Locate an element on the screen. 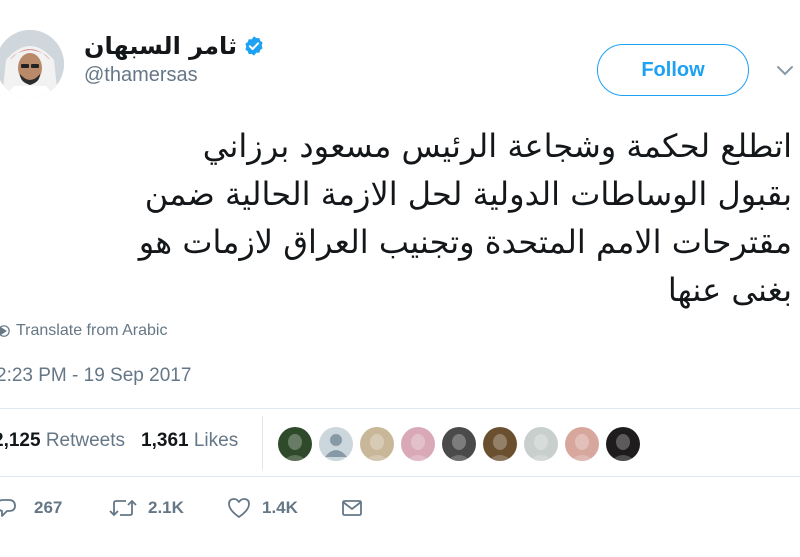 This screenshot has height=557, width=800. likes-label: Likes is located at coordinates (216, 440).